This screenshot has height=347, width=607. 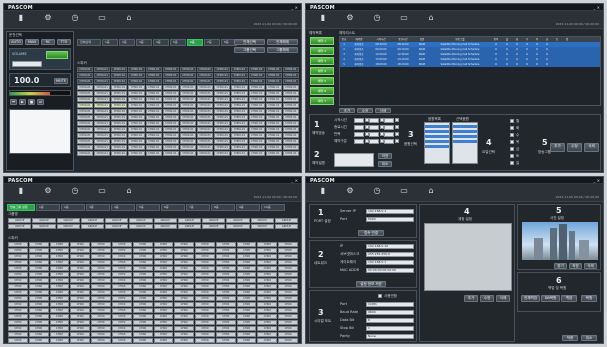 What do you see at coordinates (127, 42) in the screenshot?
I see `tab-floor: 2층` at bounding box center [127, 42].